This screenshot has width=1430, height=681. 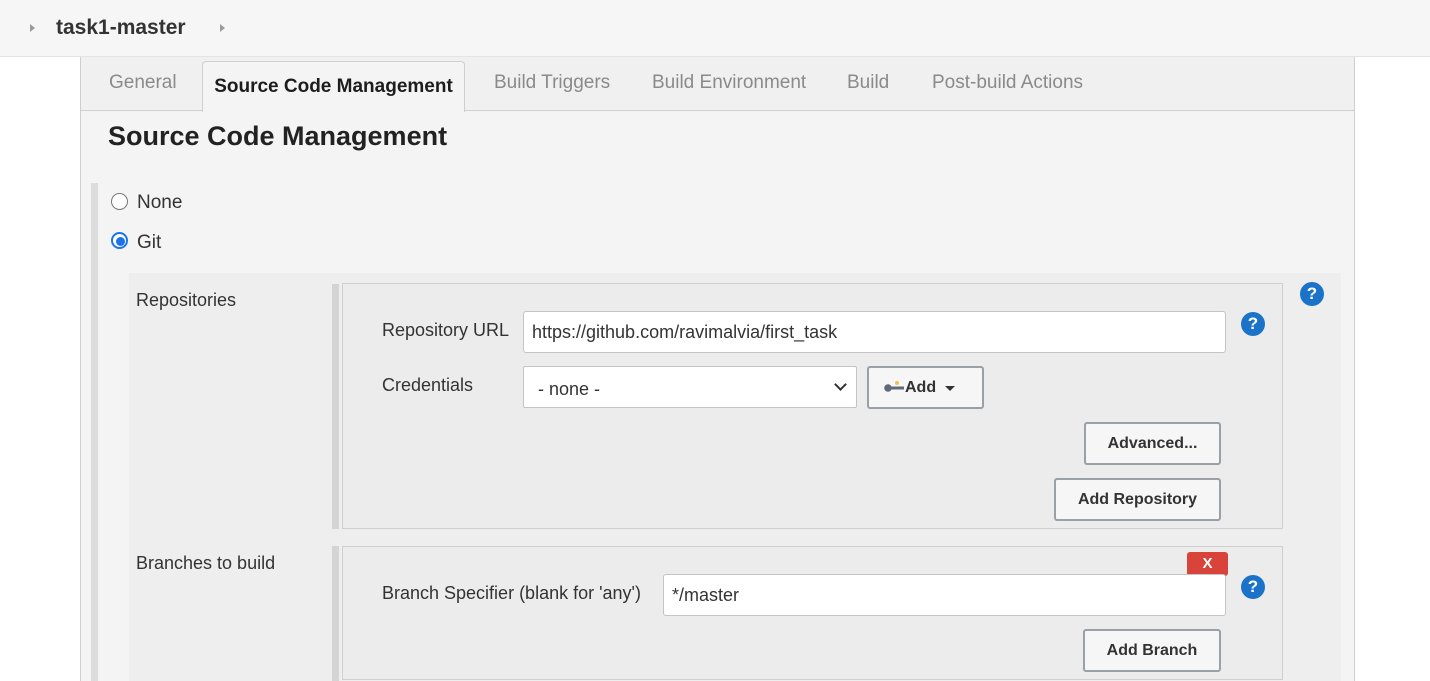 What do you see at coordinates (94, 432) in the screenshot?
I see `section-strip` at bounding box center [94, 432].